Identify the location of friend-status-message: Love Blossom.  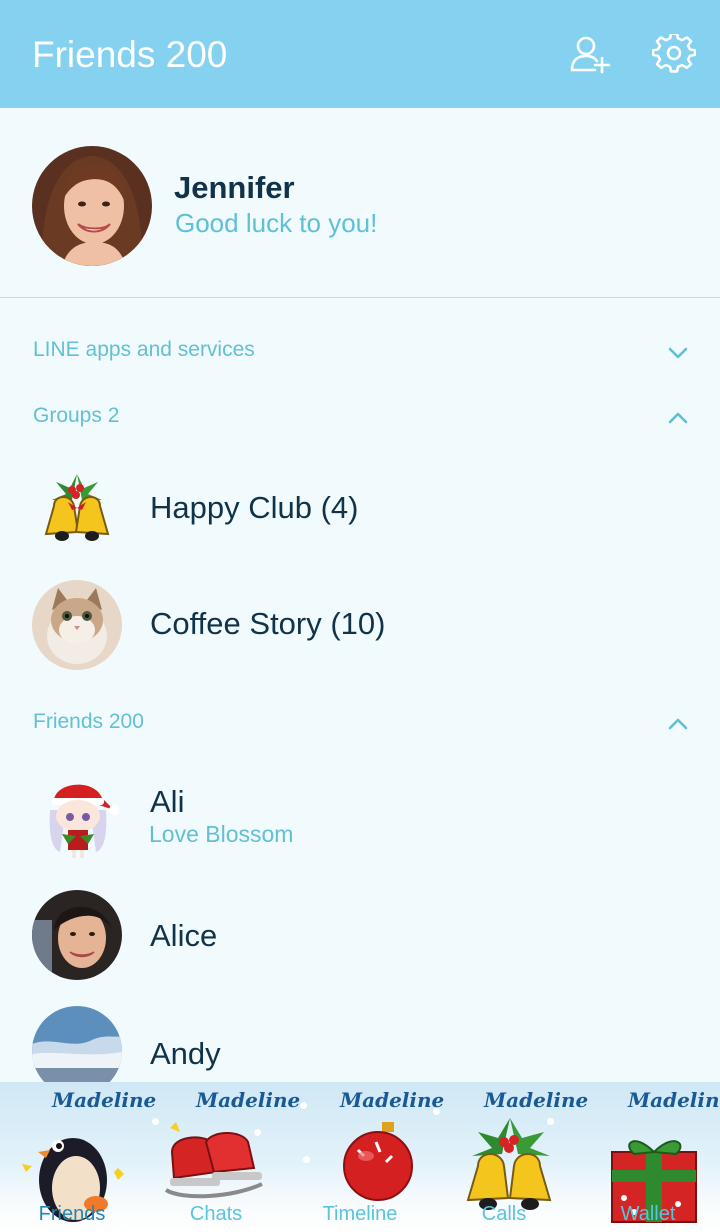
(221, 834).